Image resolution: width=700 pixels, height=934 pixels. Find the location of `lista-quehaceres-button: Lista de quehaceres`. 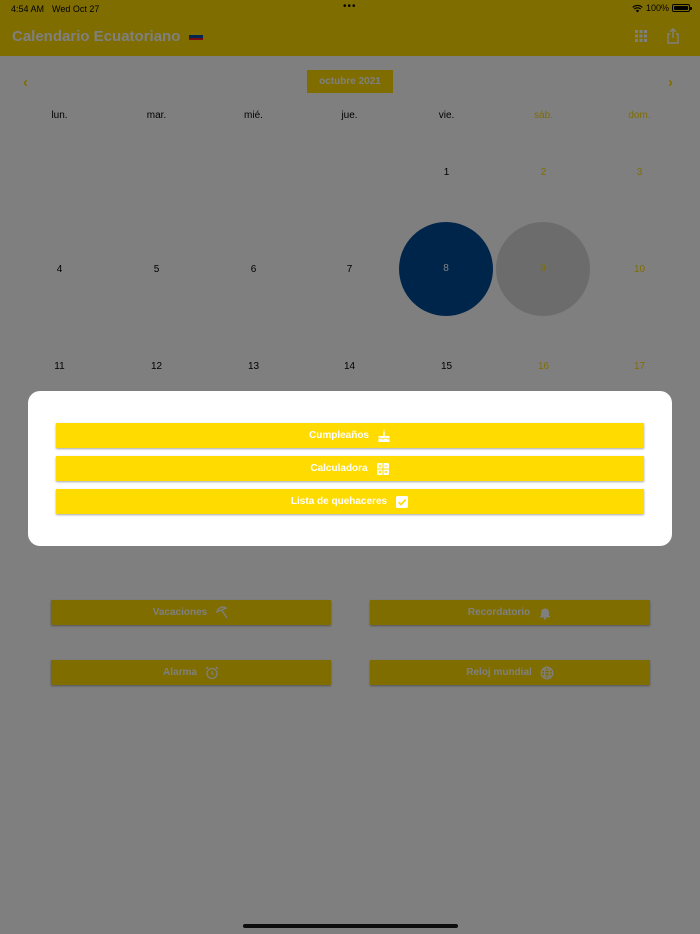

lista-quehaceres-button: Lista de quehaceres is located at coordinates (350, 501).